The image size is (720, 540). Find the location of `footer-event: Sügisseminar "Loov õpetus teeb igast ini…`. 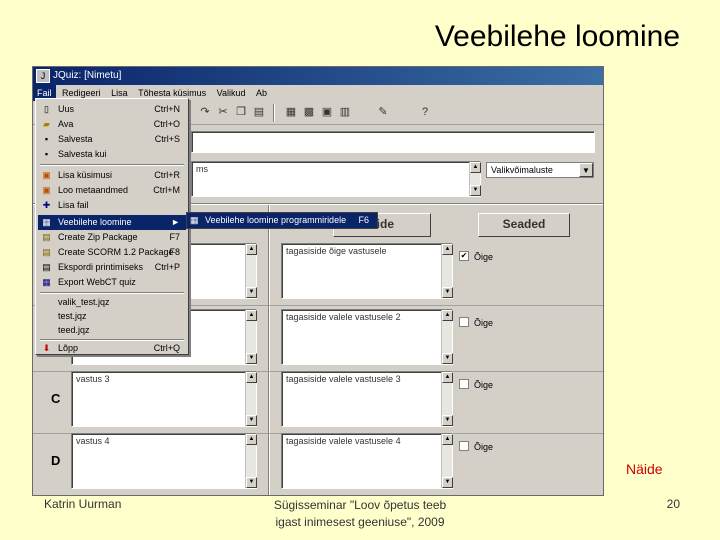

footer-event: Sügisseminar "Loov õpetus teeb igast ini… is located at coordinates (360, 514).